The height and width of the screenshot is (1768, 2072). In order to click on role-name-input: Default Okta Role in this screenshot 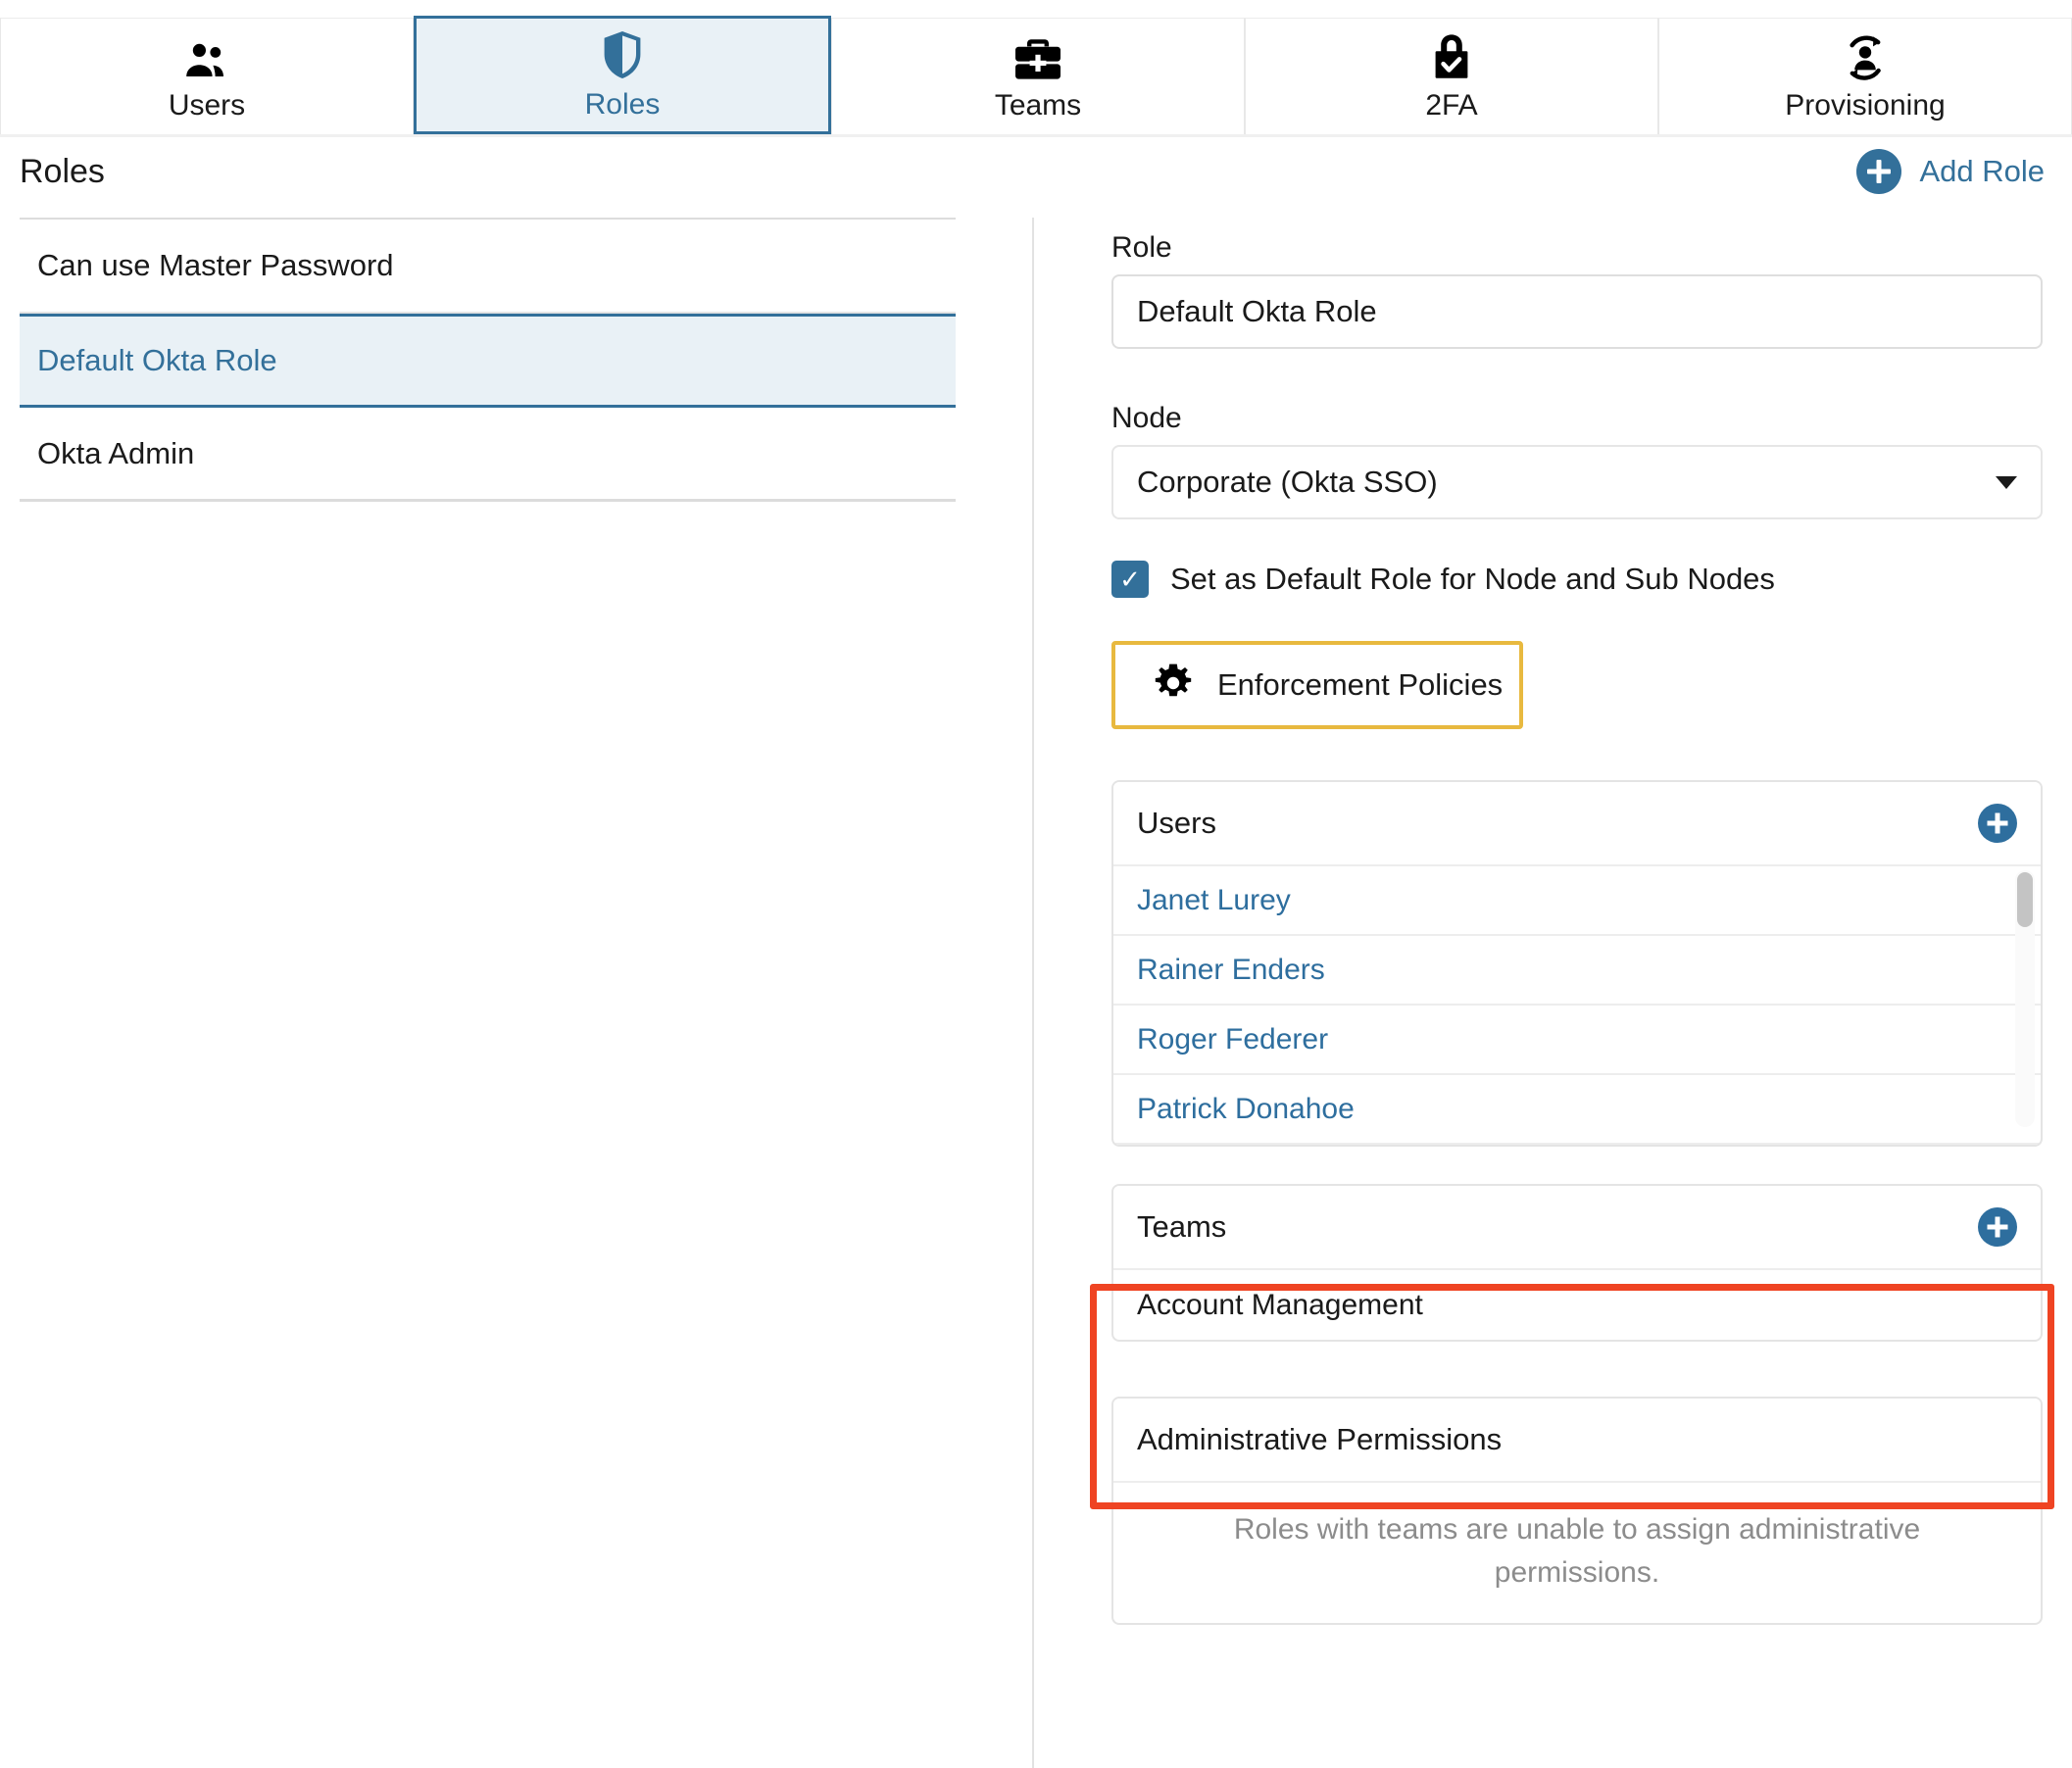, I will do `click(1577, 311)`.